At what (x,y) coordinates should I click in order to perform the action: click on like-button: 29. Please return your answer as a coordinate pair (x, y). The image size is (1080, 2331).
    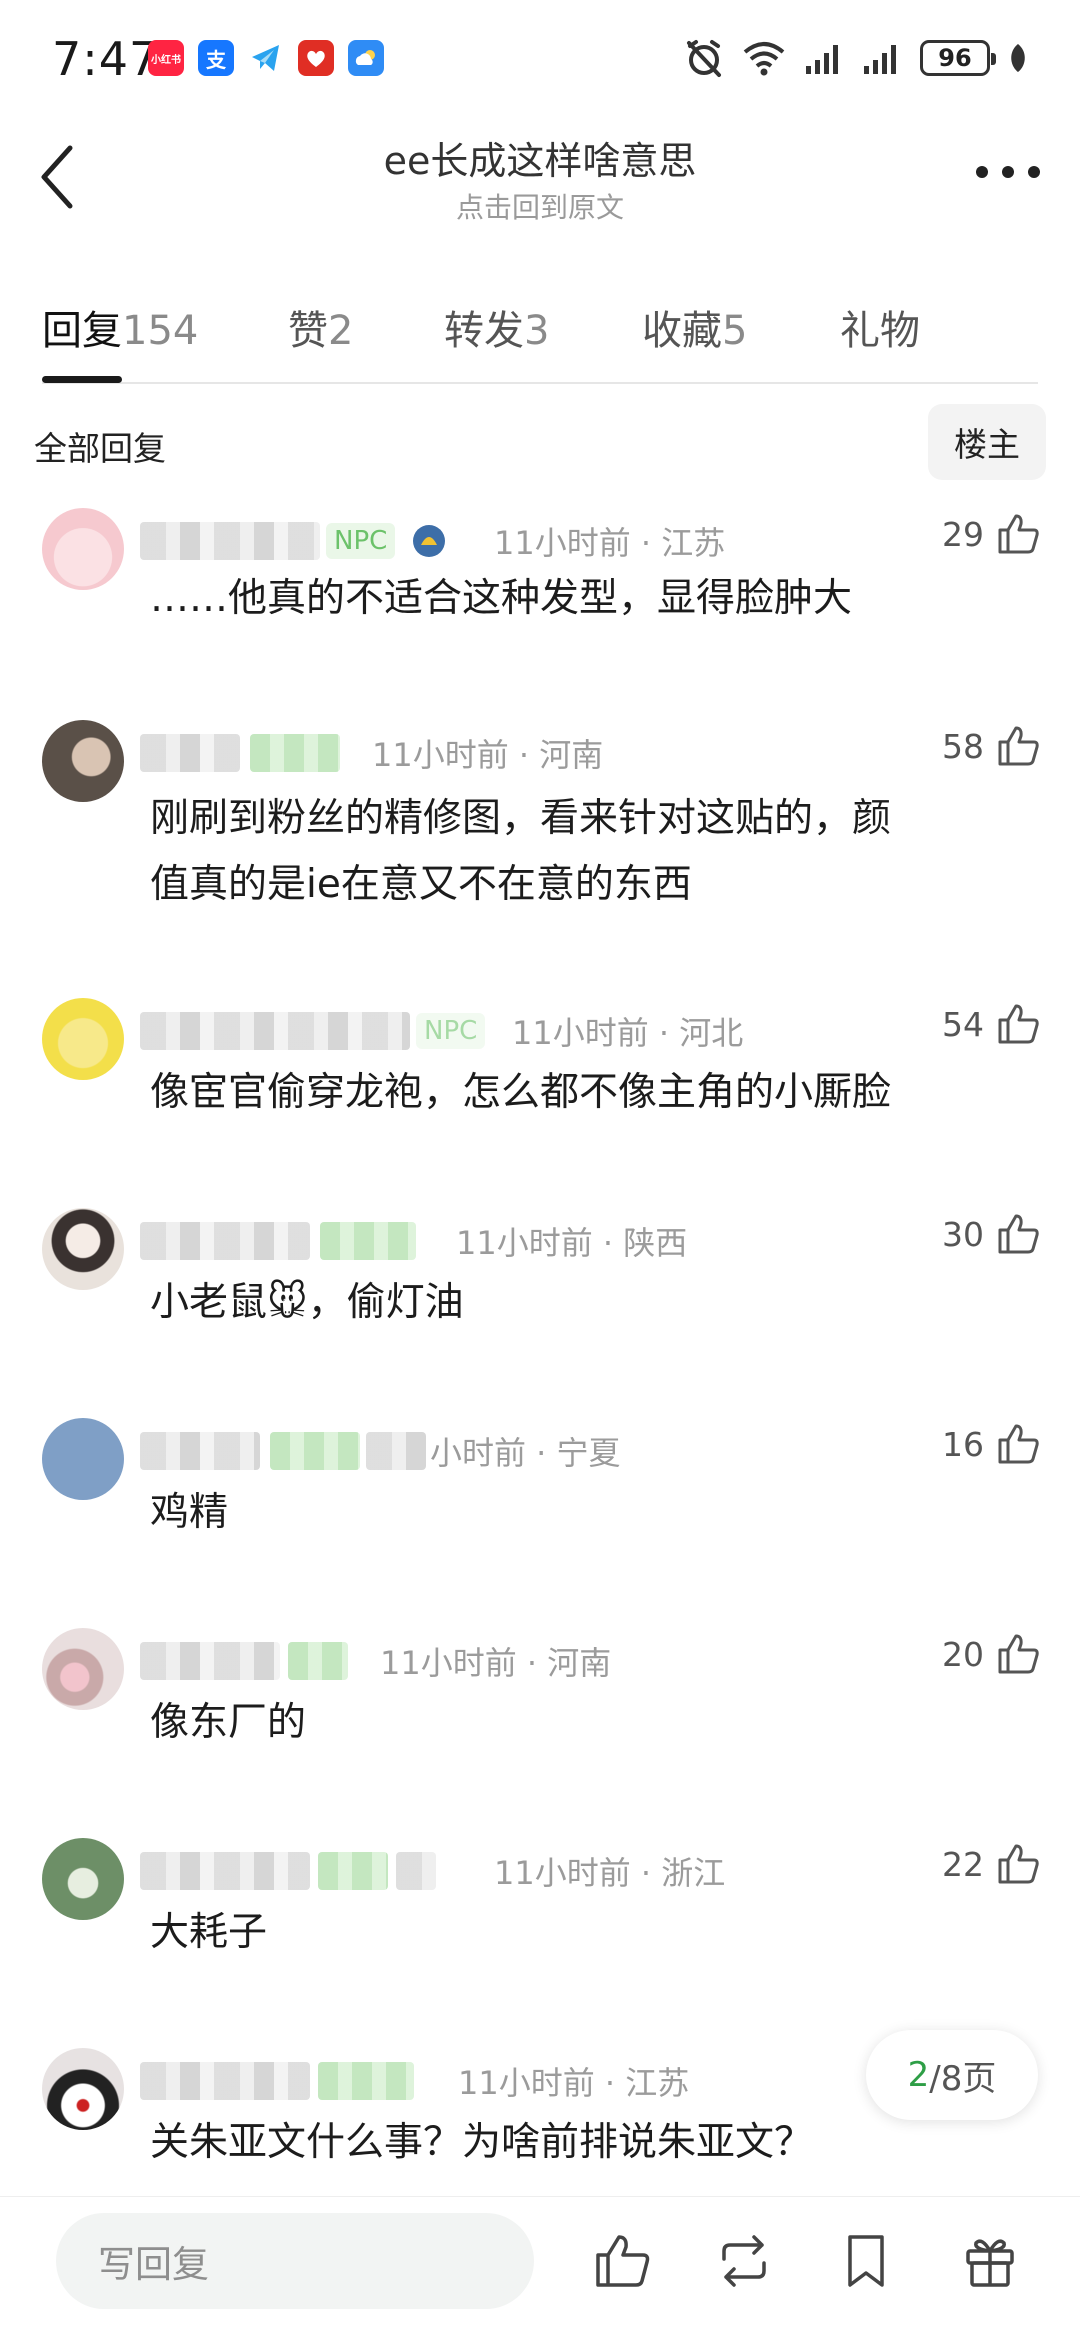
    Looking at the image, I should click on (991, 534).